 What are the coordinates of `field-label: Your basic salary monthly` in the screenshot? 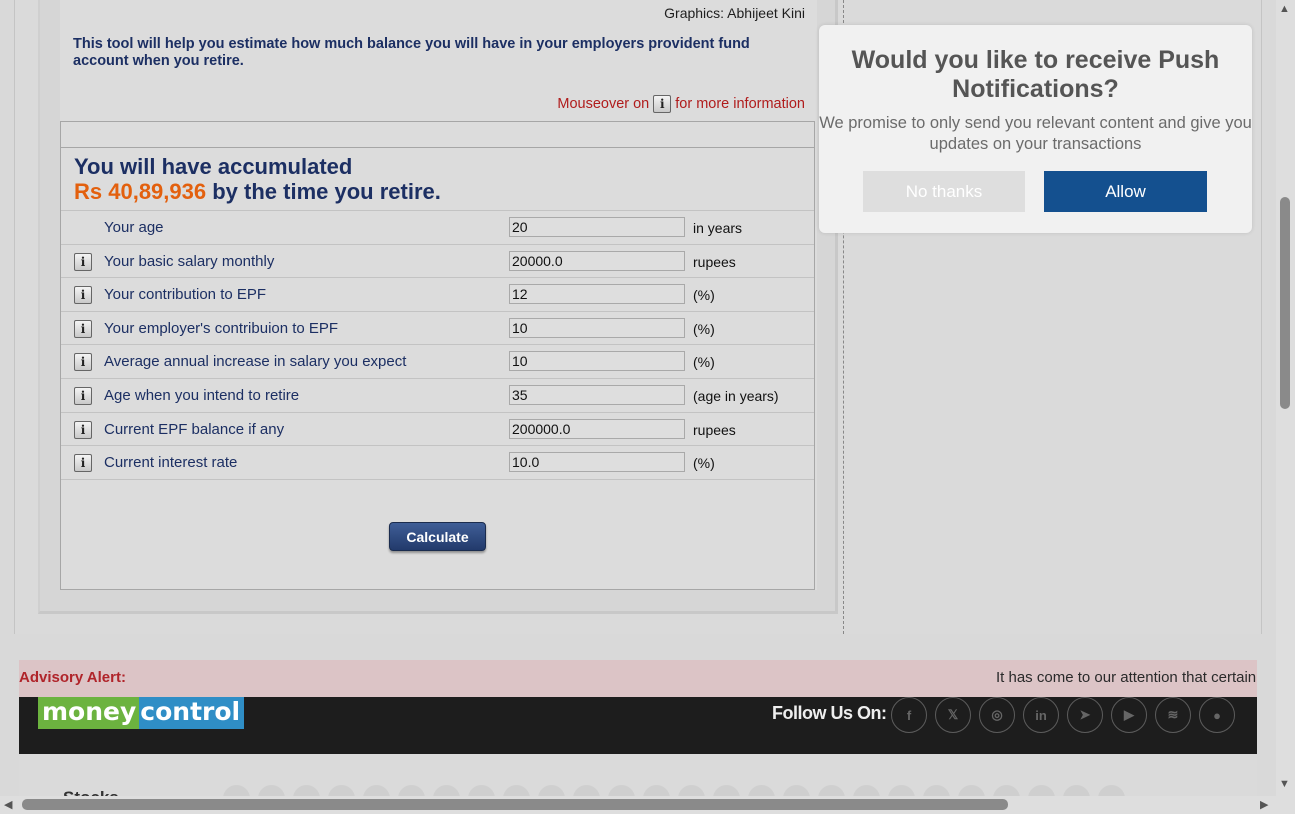 It's located at (189, 261).